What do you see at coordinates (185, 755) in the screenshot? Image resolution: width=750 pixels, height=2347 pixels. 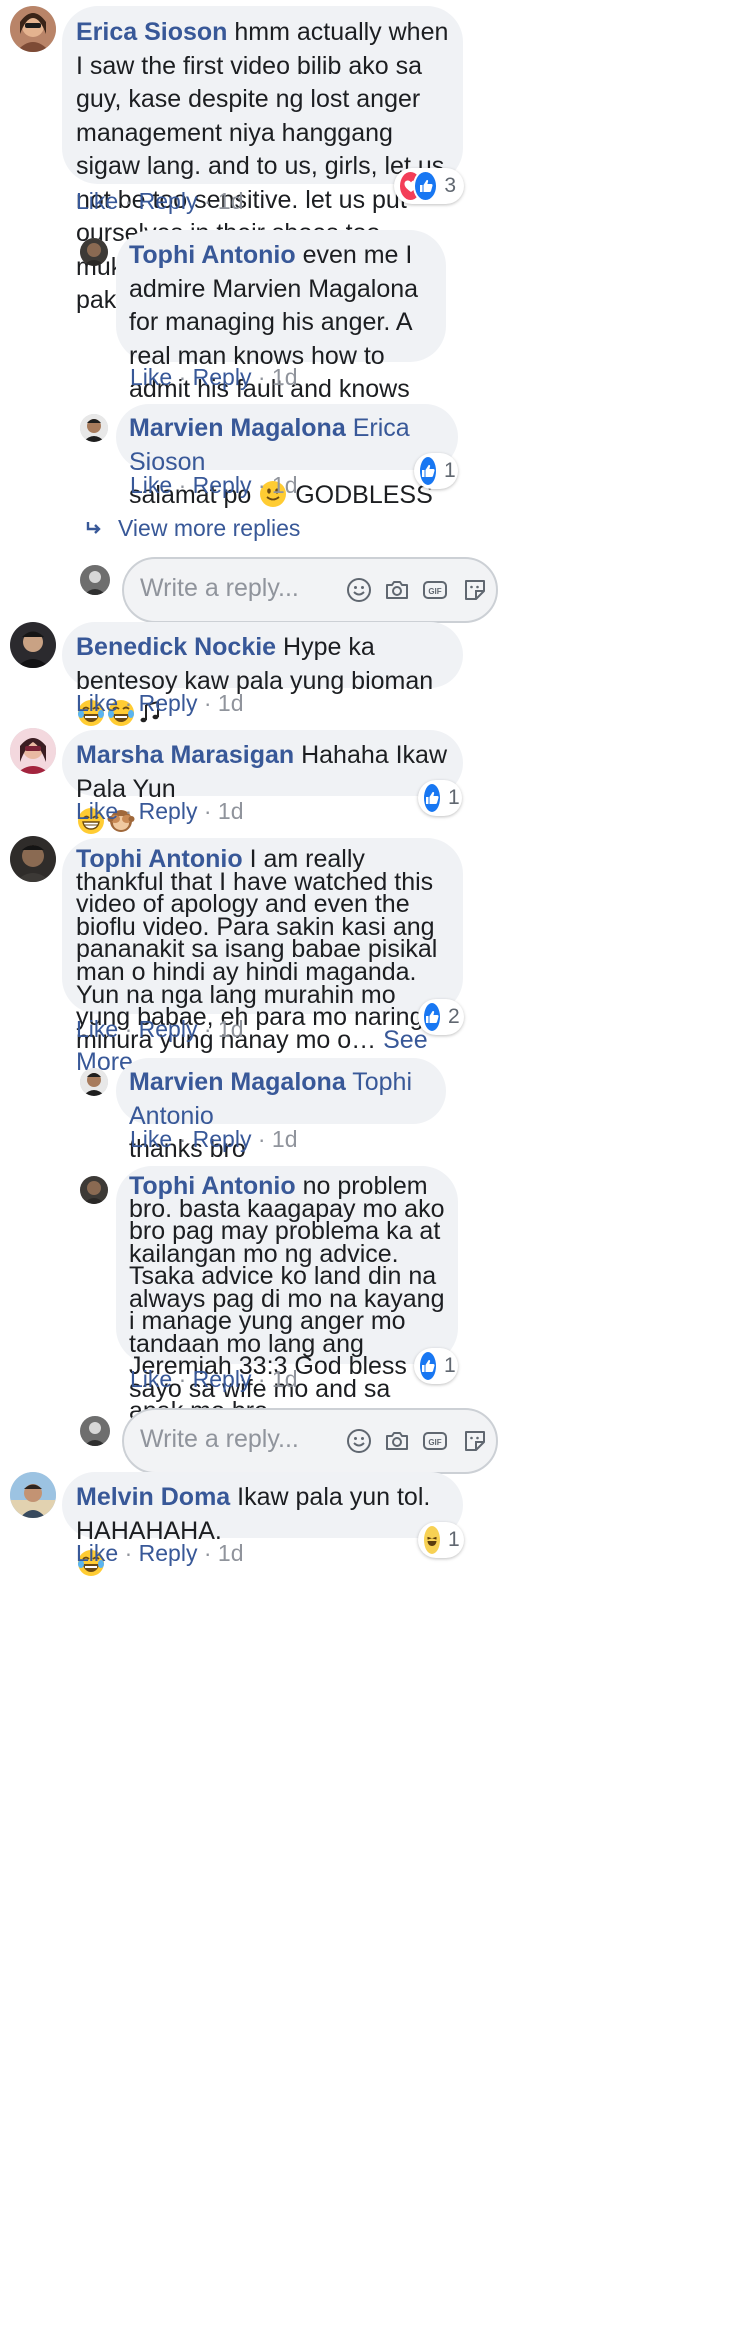 I see `comment-author: Marsha Marasigan` at bounding box center [185, 755].